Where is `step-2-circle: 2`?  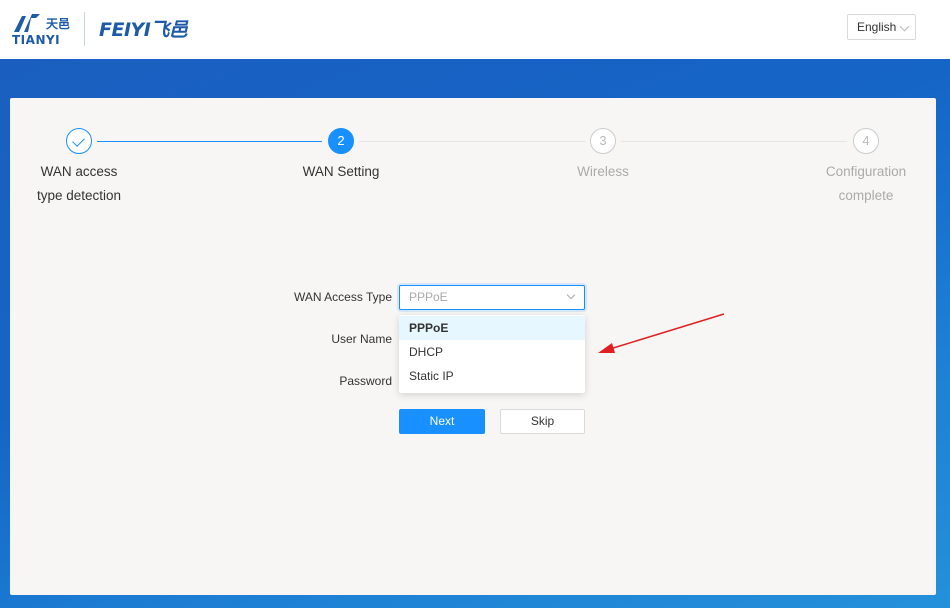 step-2-circle: 2 is located at coordinates (341, 141).